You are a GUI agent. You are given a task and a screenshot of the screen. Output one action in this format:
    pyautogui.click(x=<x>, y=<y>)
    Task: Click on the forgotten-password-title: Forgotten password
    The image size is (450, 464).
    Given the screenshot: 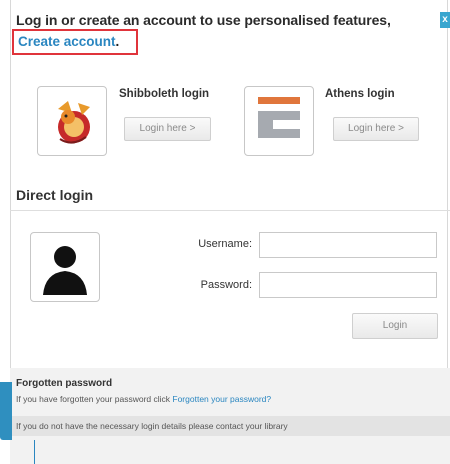 What is the action you would take?
    pyautogui.click(x=64, y=383)
    